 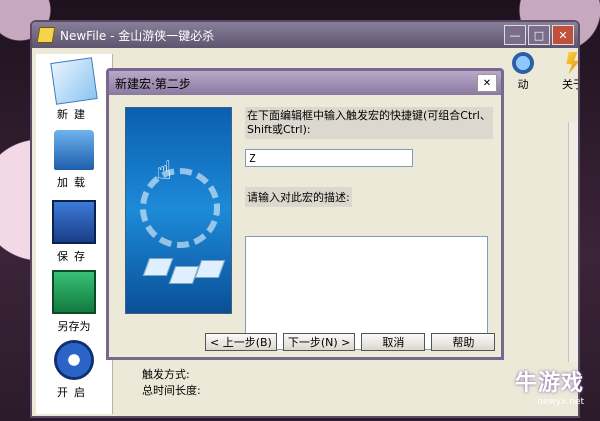 I want to click on hand-cursor-icon: ☝, so click(x=164, y=171).